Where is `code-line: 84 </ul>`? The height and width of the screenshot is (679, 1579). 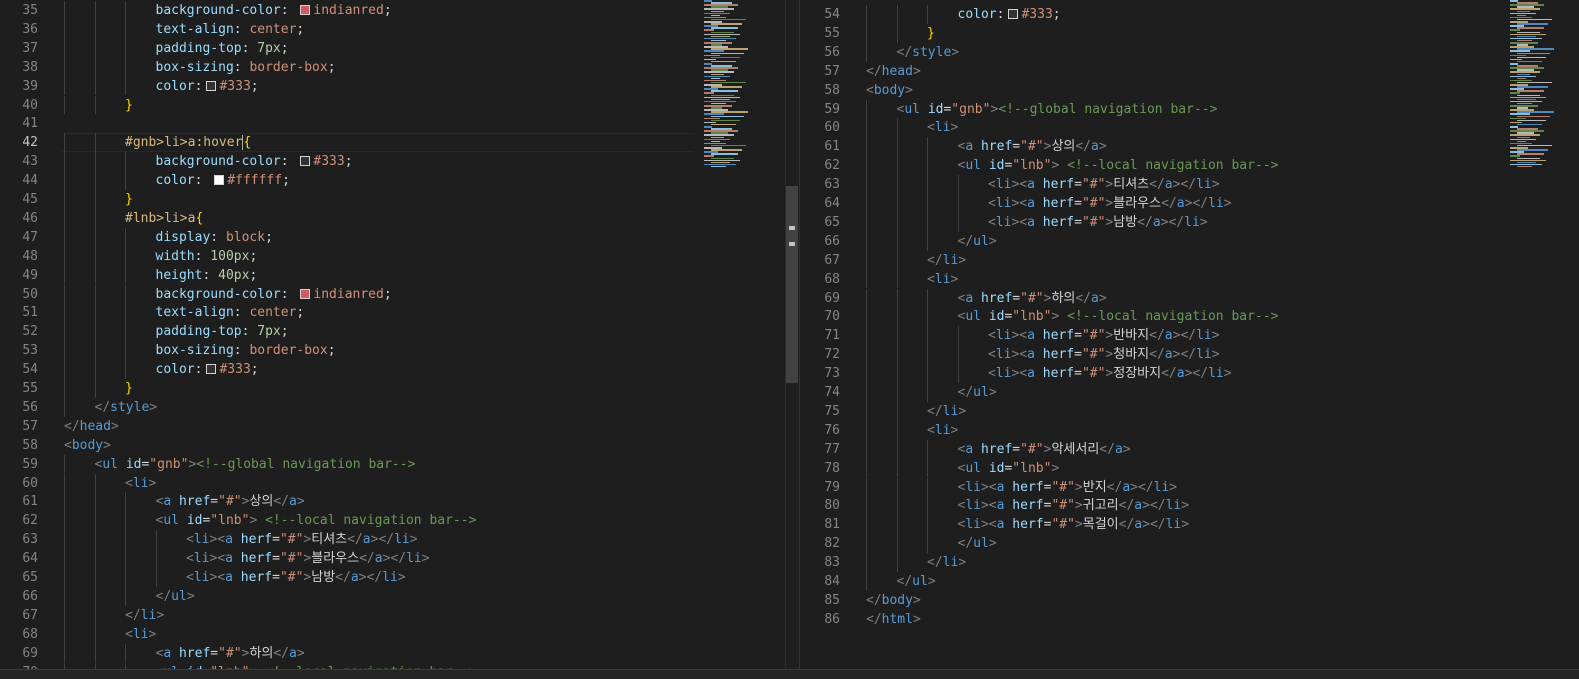 code-line: 84 </ul> is located at coordinates (1189, 581).